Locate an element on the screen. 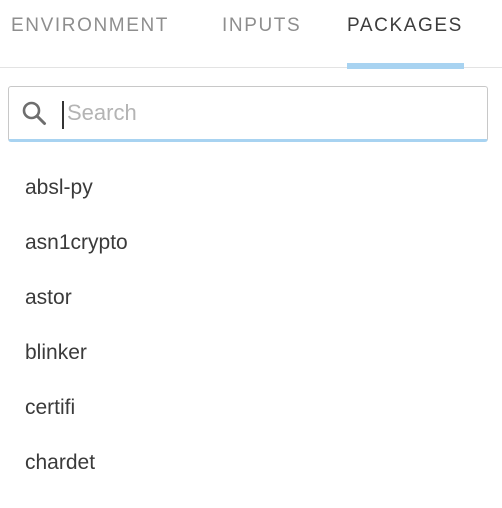  tab-inputs-label: INPUTS is located at coordinates (262, 25).